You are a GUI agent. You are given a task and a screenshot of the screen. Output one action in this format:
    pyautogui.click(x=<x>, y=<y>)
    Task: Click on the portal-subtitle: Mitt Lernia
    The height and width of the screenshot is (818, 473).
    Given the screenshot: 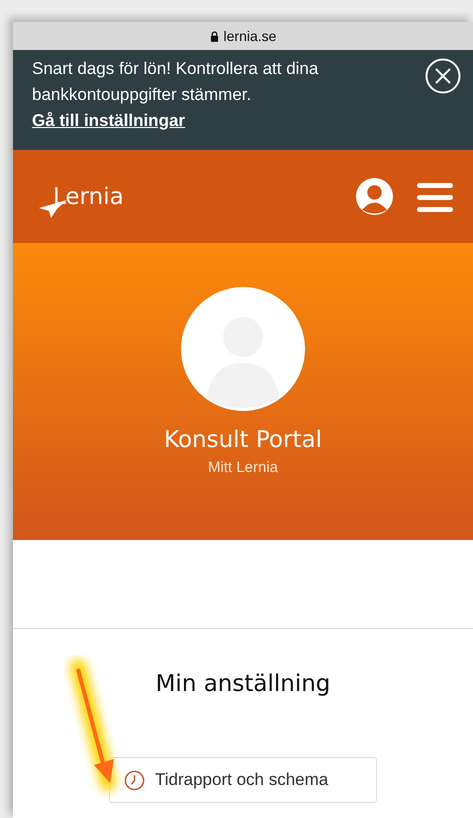 What is the action you would take?
    pyautogui.click(x=243, y=467)
    